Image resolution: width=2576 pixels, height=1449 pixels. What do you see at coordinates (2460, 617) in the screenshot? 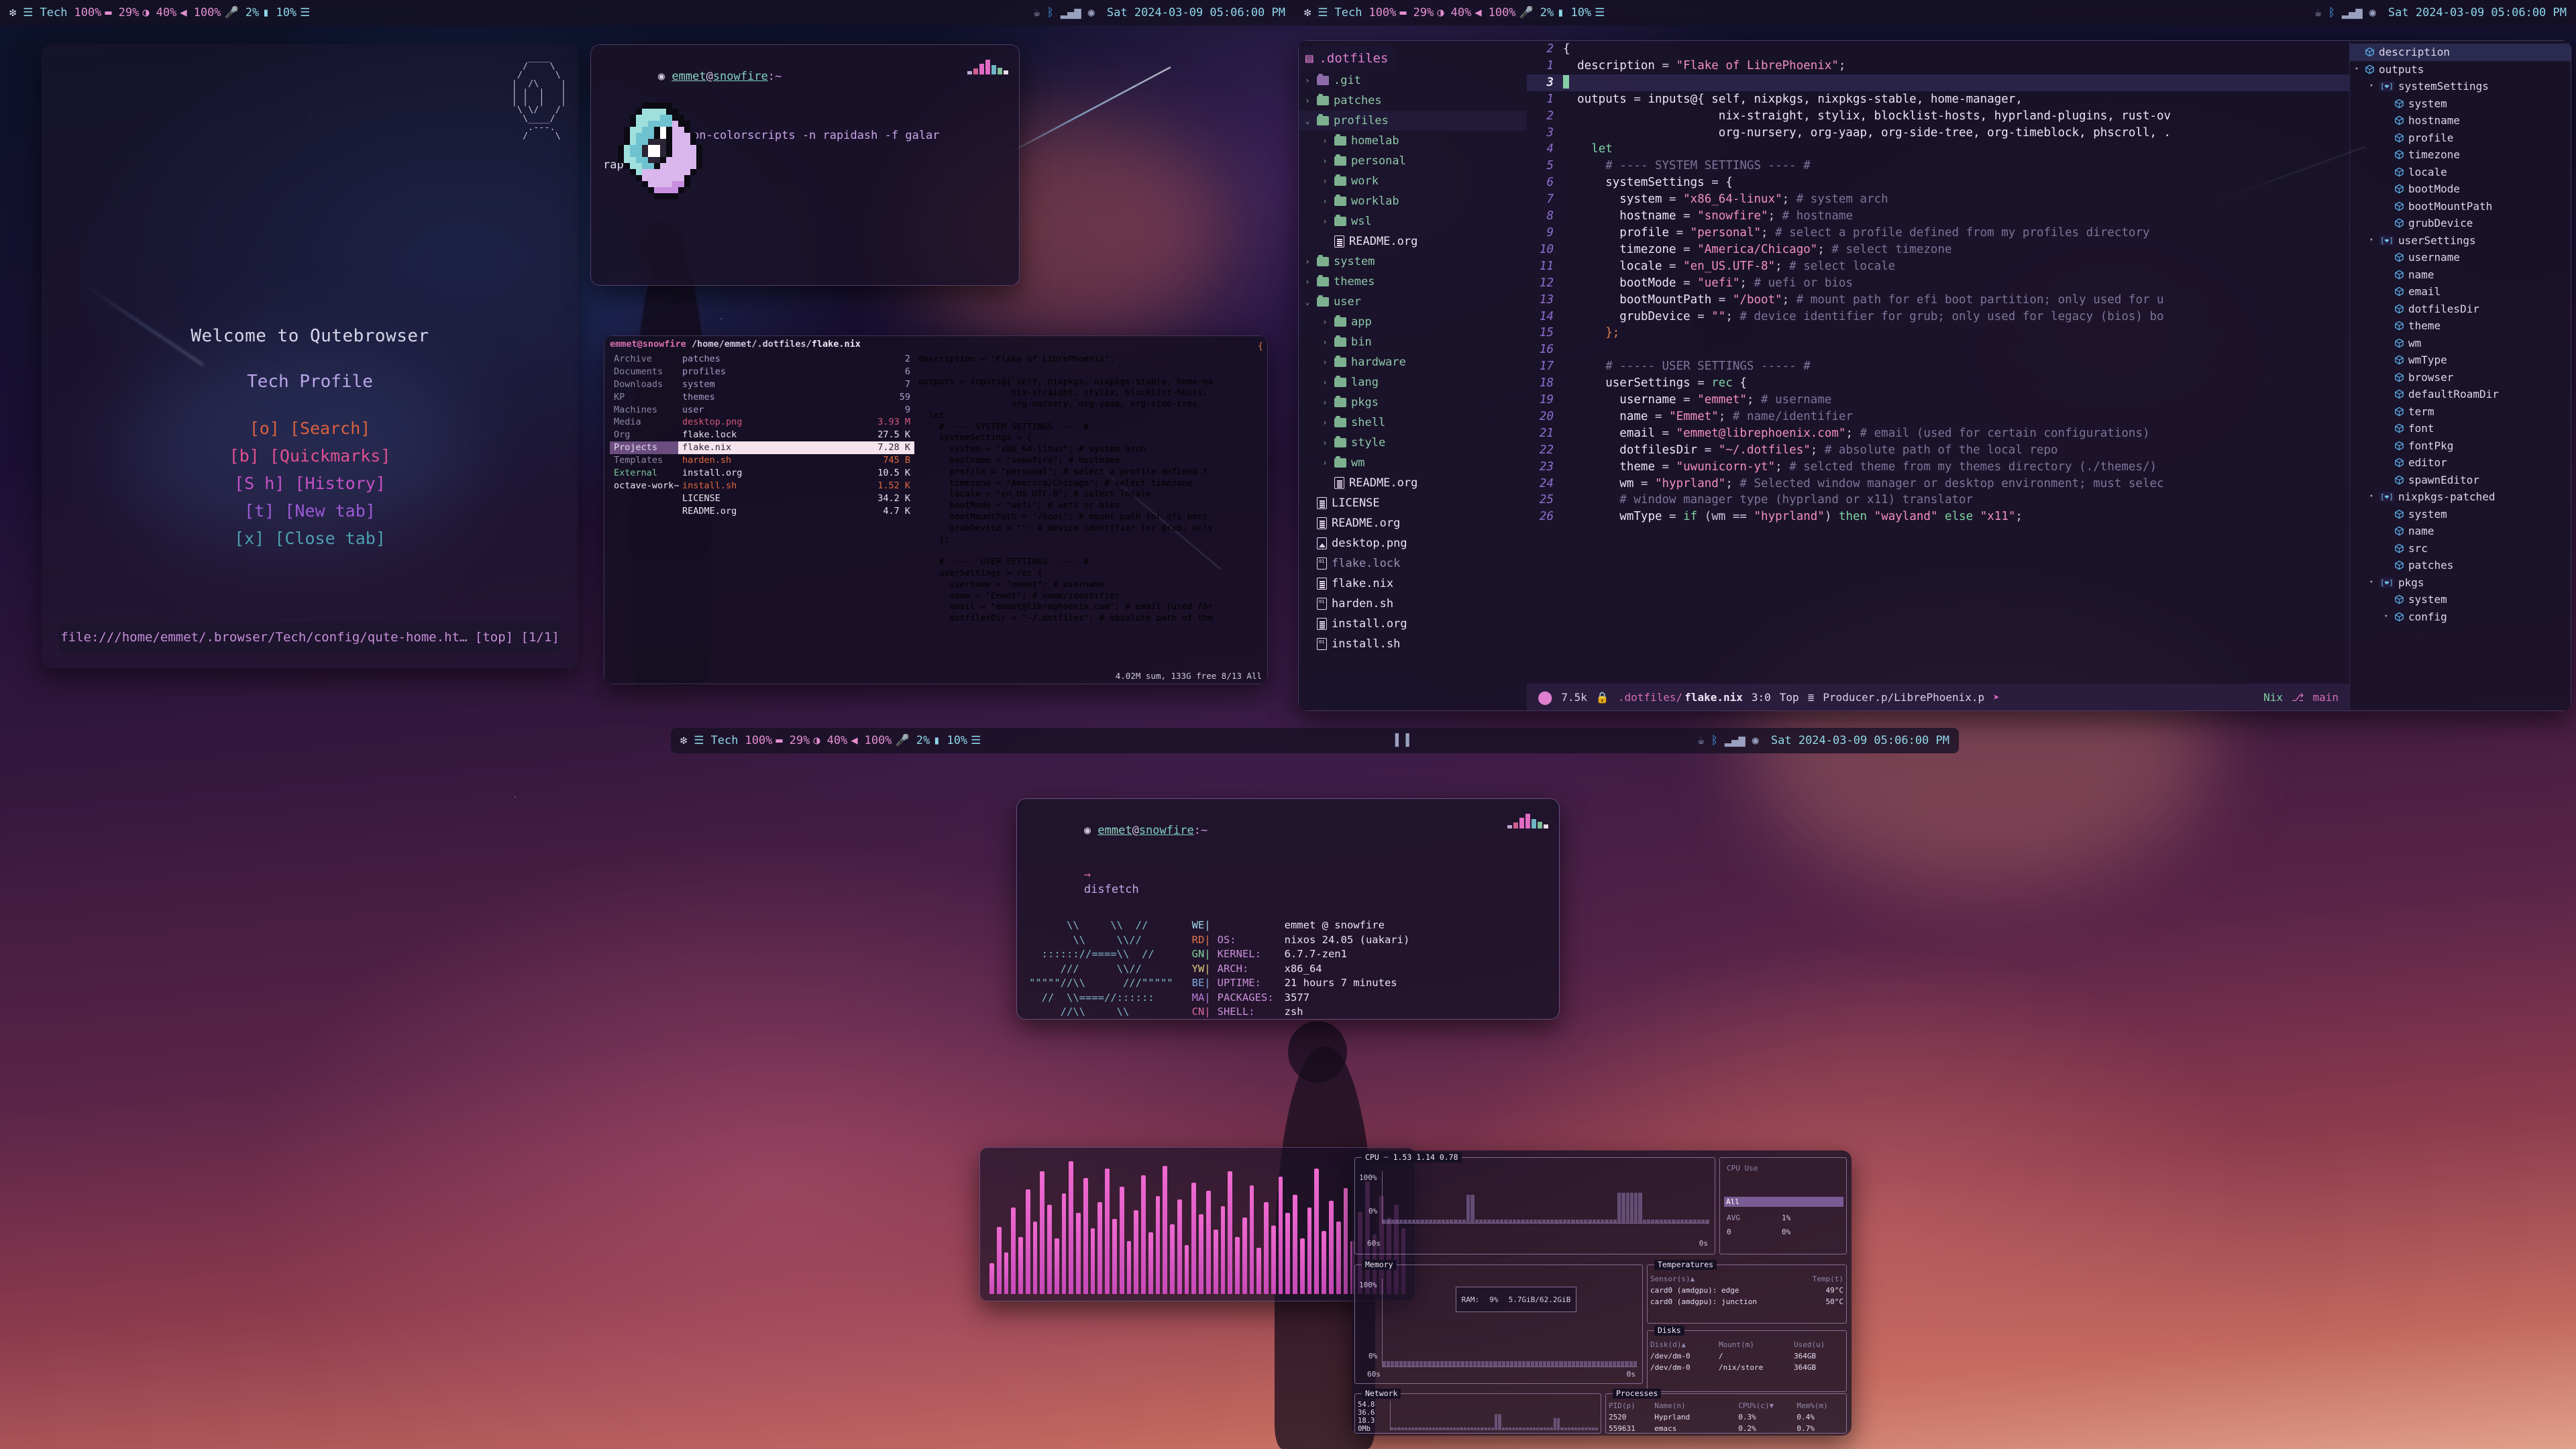
I see `imenu-entry: ▾ config` at bounding box center [2460, 617].